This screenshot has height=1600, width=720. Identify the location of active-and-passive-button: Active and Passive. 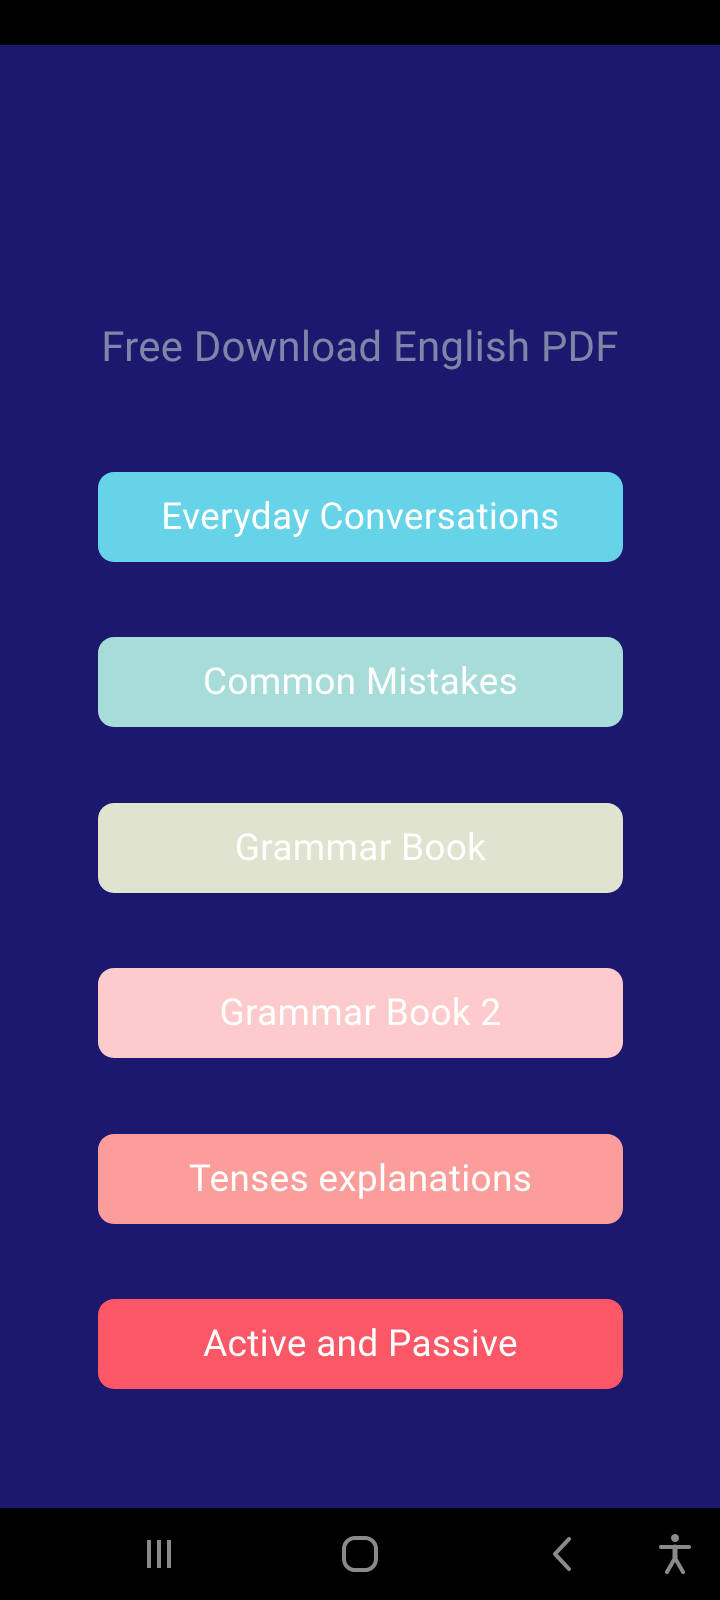
(360, 1344).